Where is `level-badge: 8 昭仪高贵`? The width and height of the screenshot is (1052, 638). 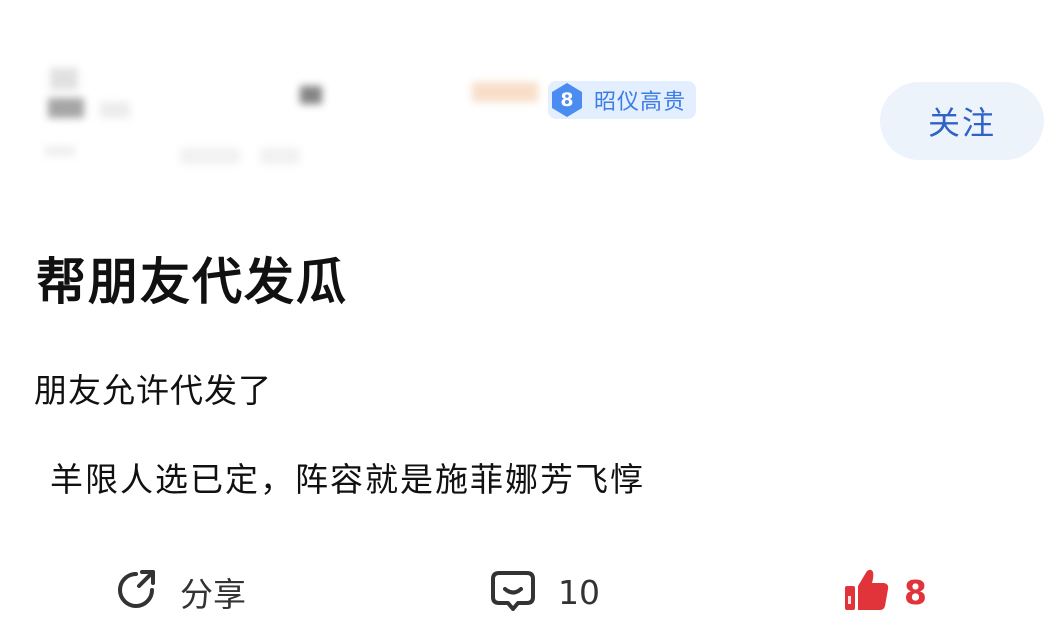 level-badge: 8 昭仪高贵 is located at coordinates (622, 100).